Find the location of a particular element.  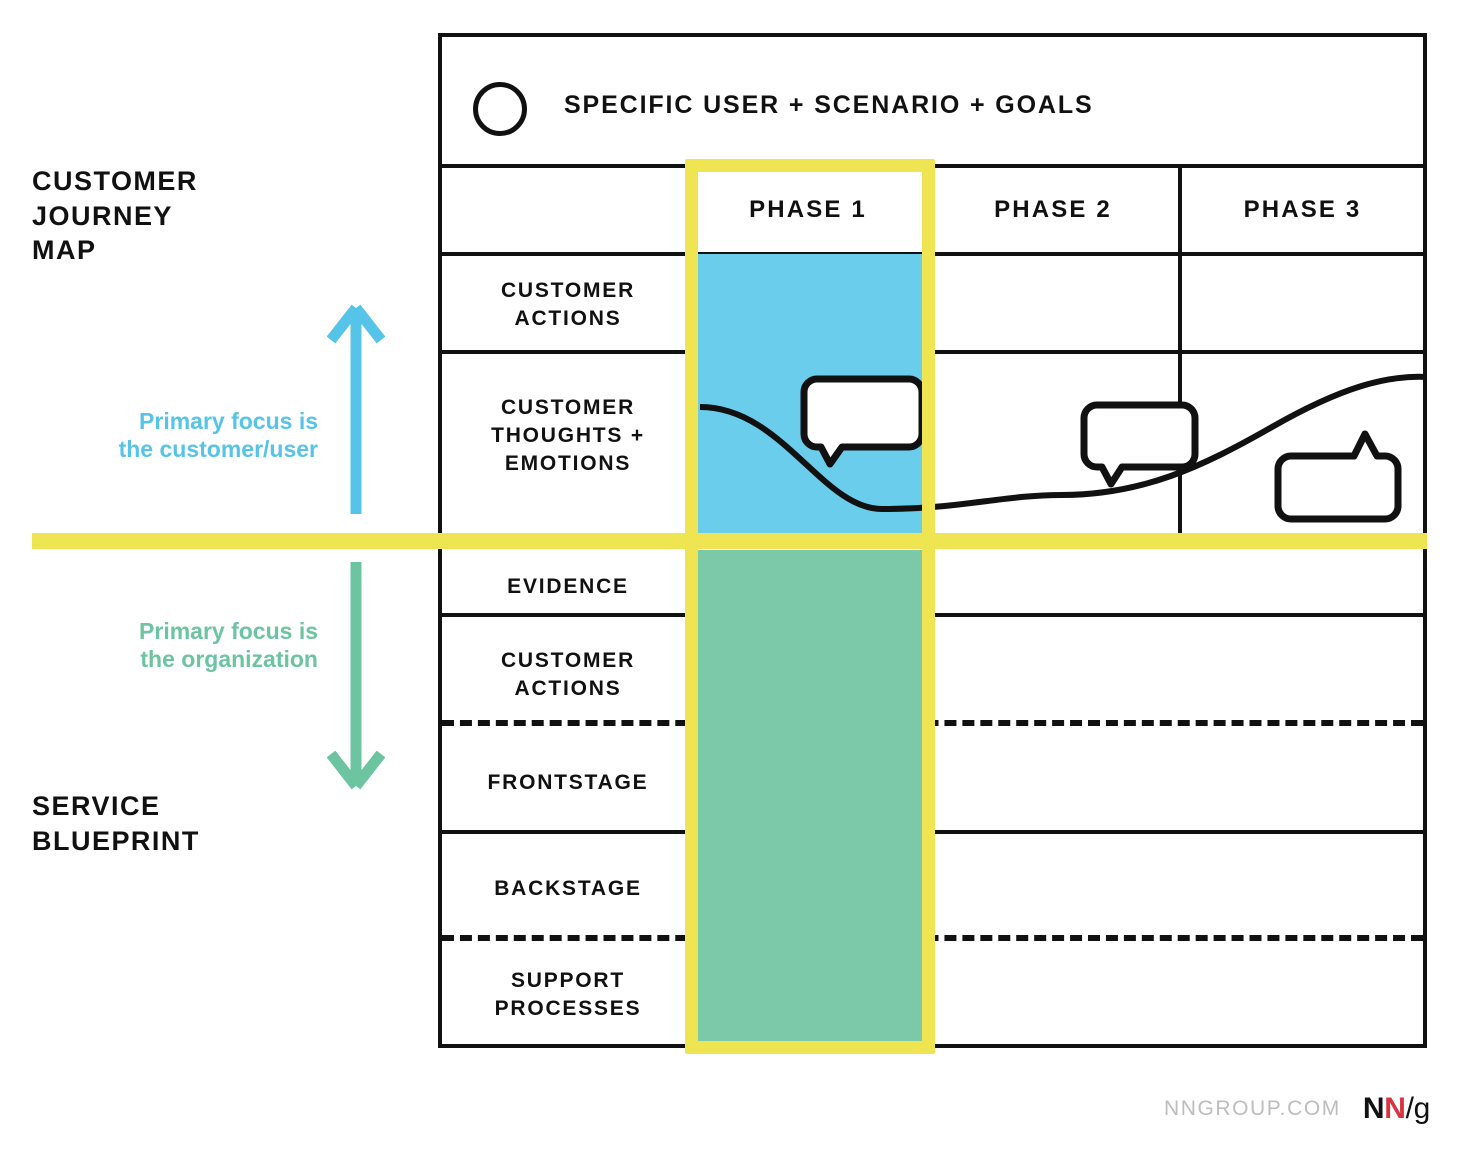

up-arrow-icon is located at coordinates (356, 409).